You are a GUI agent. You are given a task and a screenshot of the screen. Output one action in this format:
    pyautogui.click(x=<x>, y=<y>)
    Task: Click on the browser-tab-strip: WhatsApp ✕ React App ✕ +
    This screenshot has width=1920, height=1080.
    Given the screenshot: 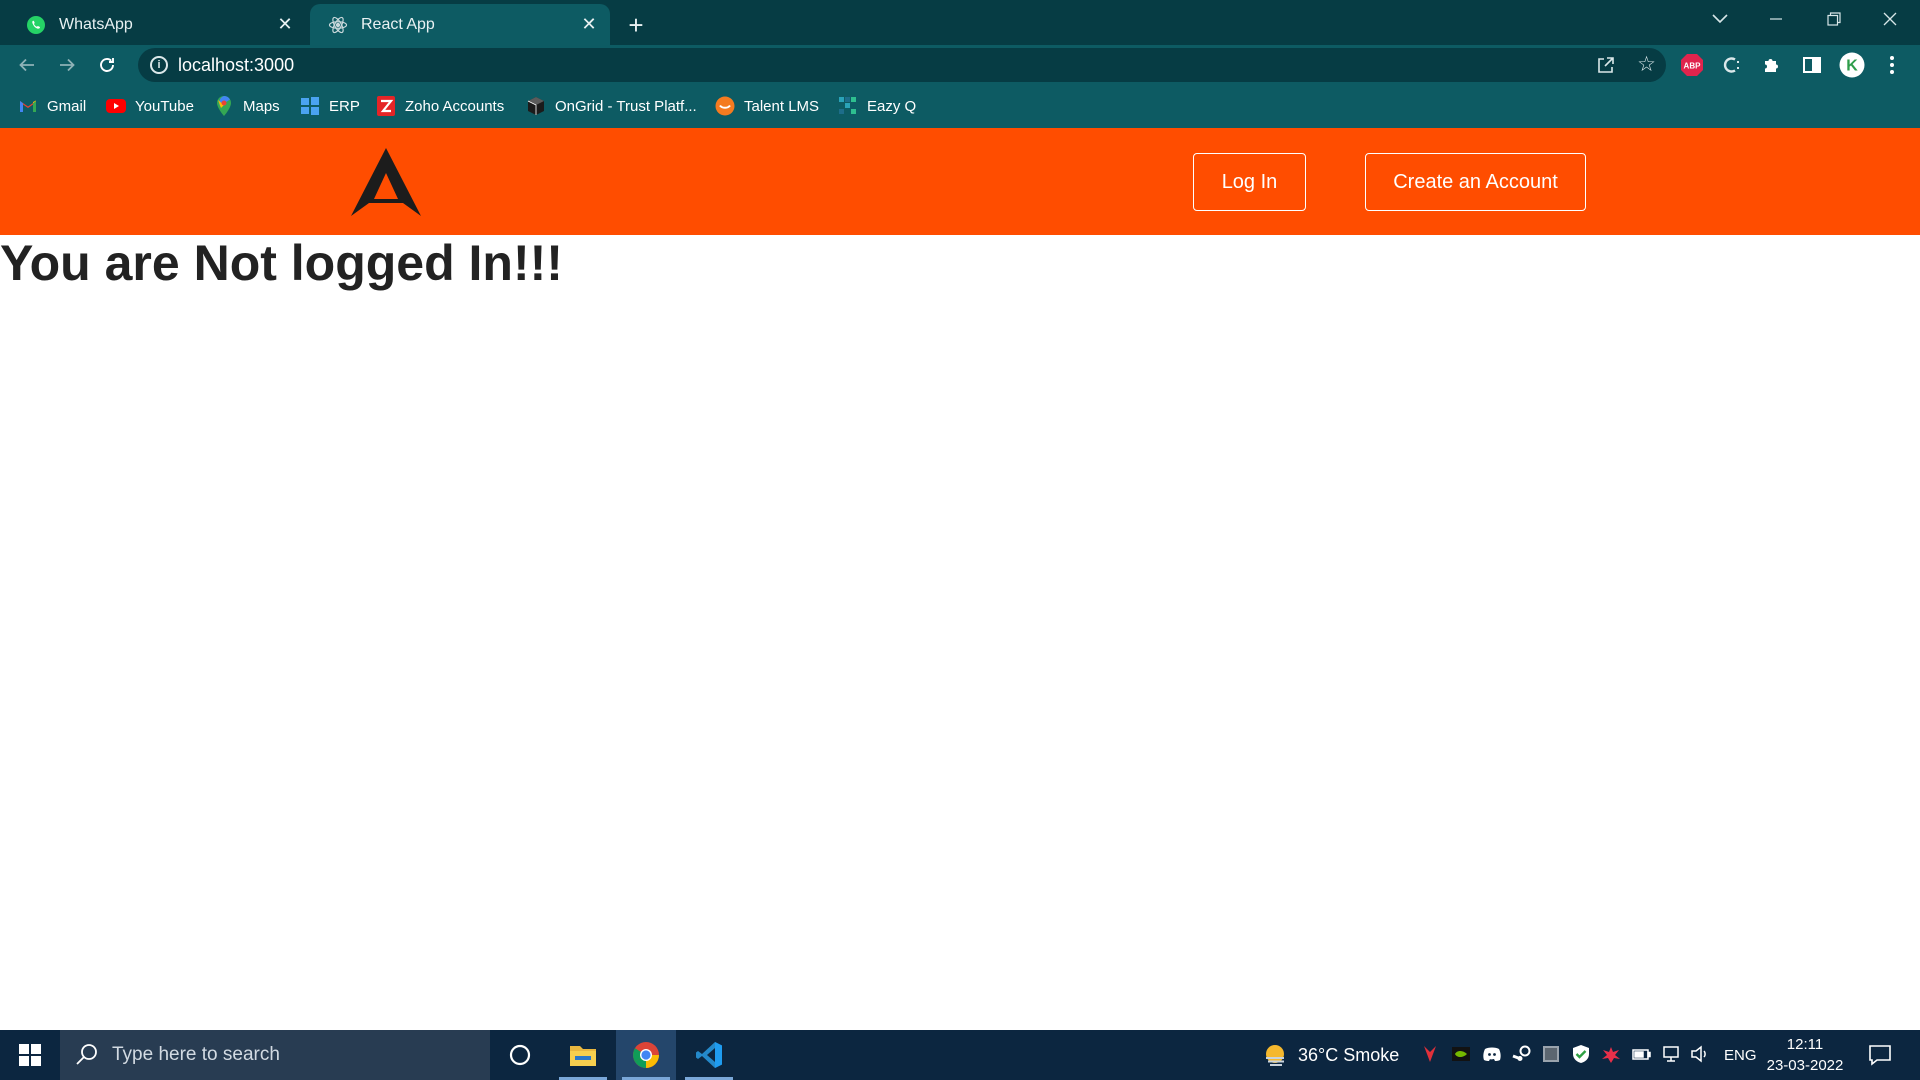 What is the action you would take?
    pyautogui.click(x=960, y=22)
    